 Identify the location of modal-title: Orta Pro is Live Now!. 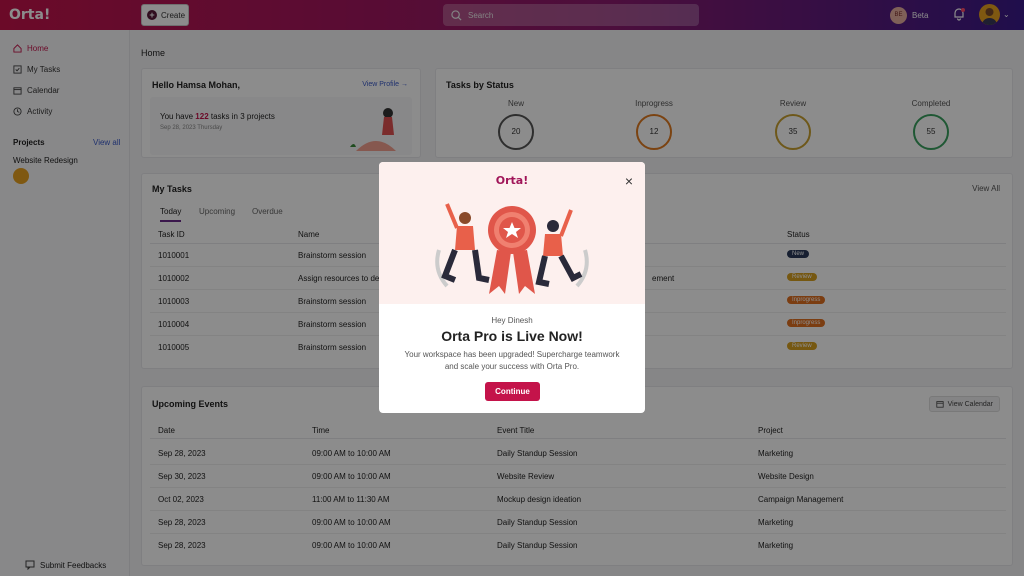
(512, 336).